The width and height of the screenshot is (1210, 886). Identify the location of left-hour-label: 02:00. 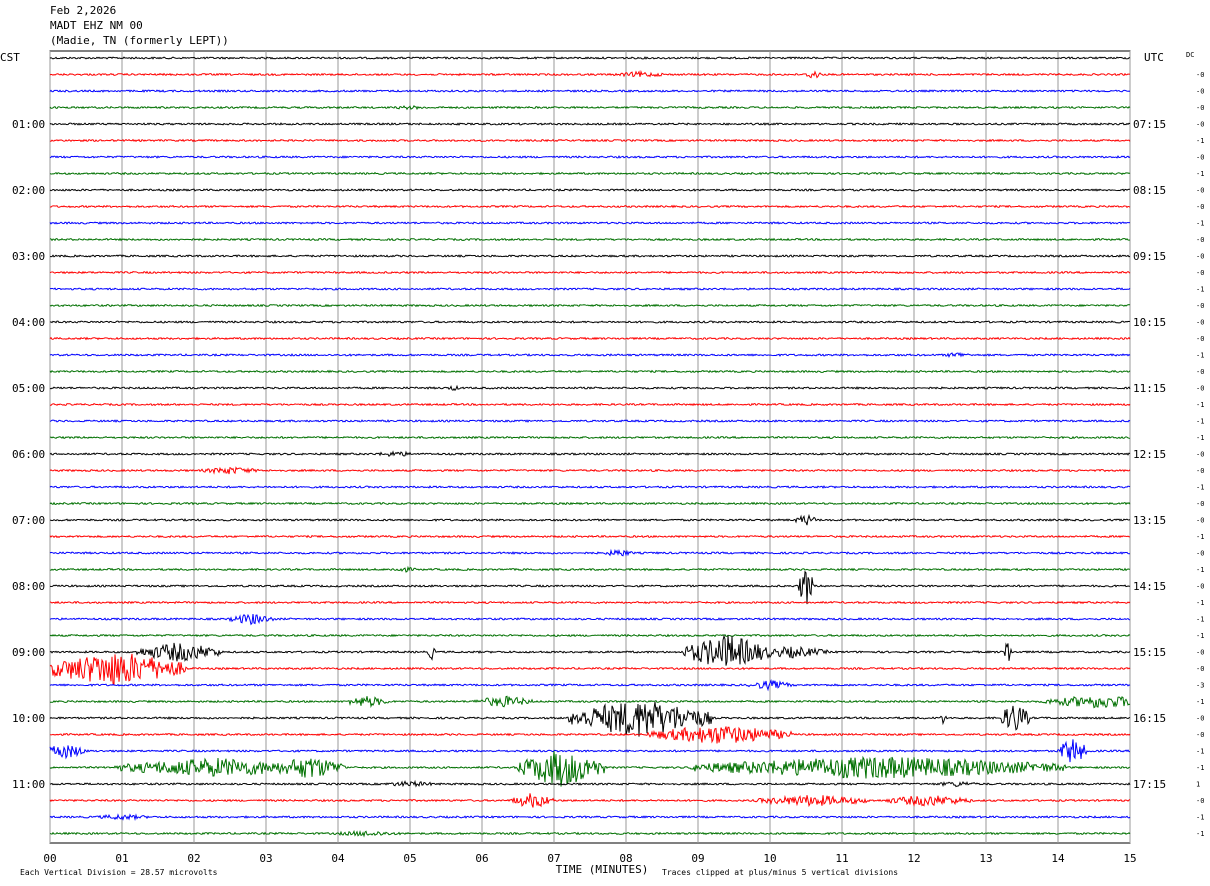
(28, 190).